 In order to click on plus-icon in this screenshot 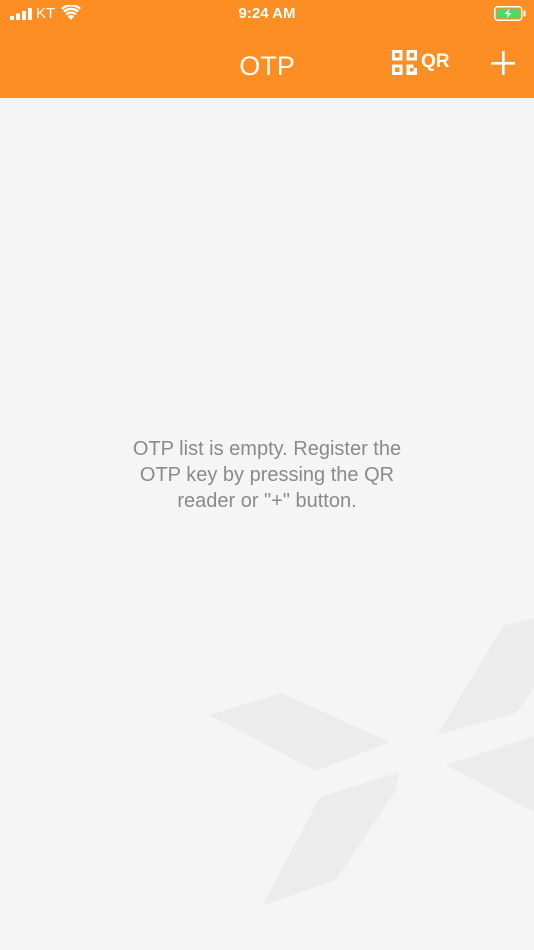, I will do `click(503, 63)`.